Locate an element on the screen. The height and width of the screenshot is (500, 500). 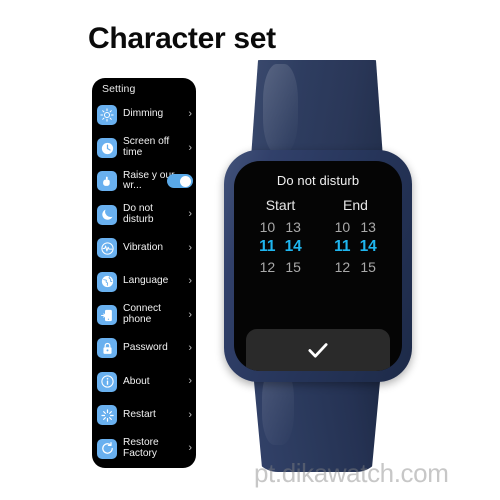
sidebar-item-label: Restore Factory is located at coordinates (141, 448).